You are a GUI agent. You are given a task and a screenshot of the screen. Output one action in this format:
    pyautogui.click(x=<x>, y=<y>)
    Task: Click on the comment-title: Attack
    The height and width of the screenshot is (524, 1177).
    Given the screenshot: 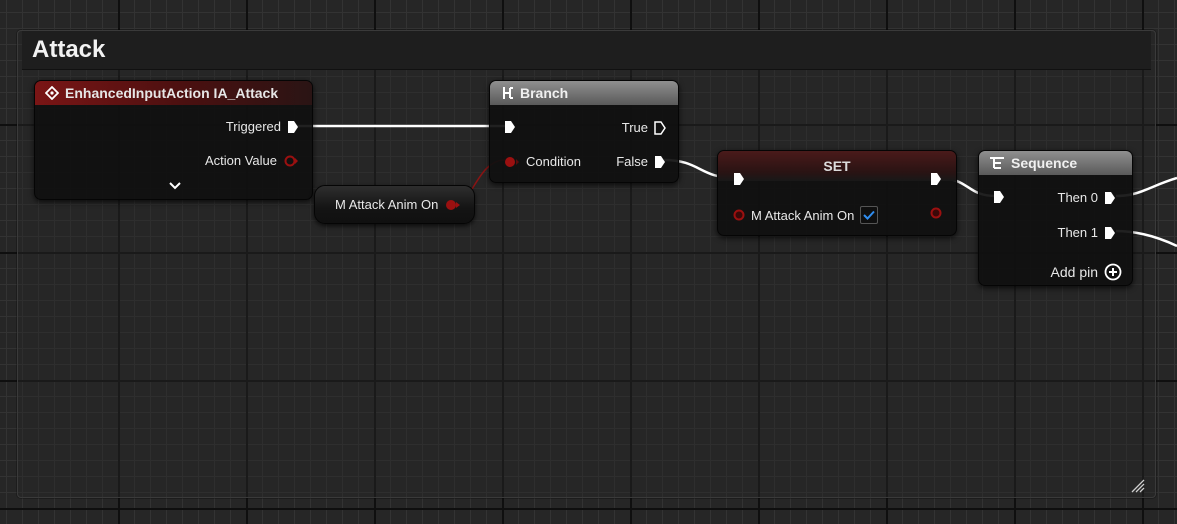 What is the action you would take?
    pyautogui.click(x=68, y=50)
    